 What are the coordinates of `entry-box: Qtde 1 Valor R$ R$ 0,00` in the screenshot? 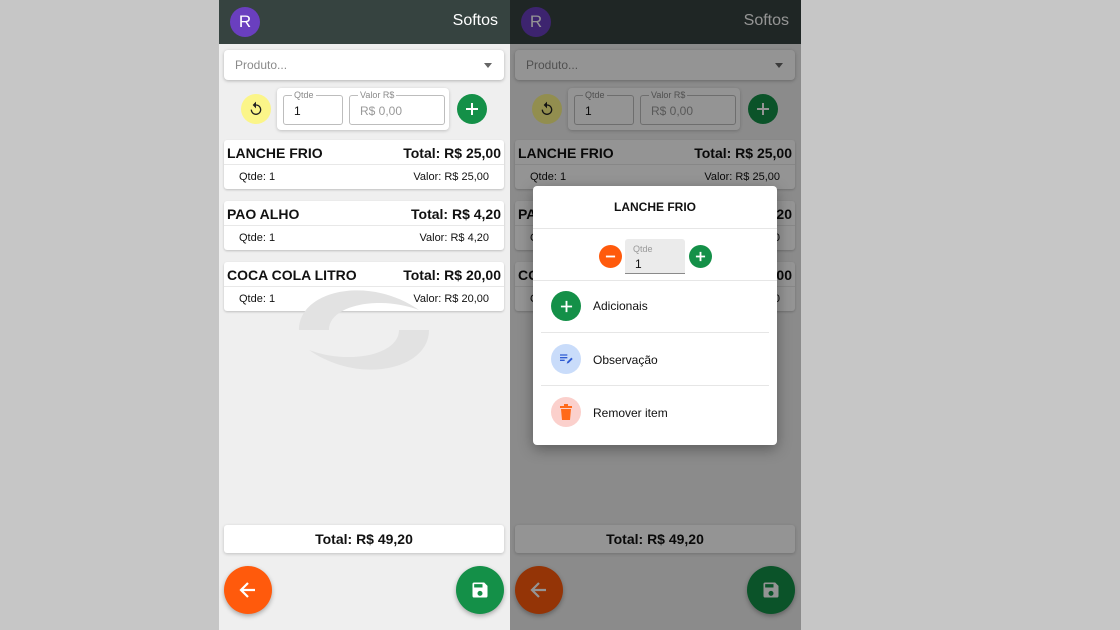 It's located at (363, 109).